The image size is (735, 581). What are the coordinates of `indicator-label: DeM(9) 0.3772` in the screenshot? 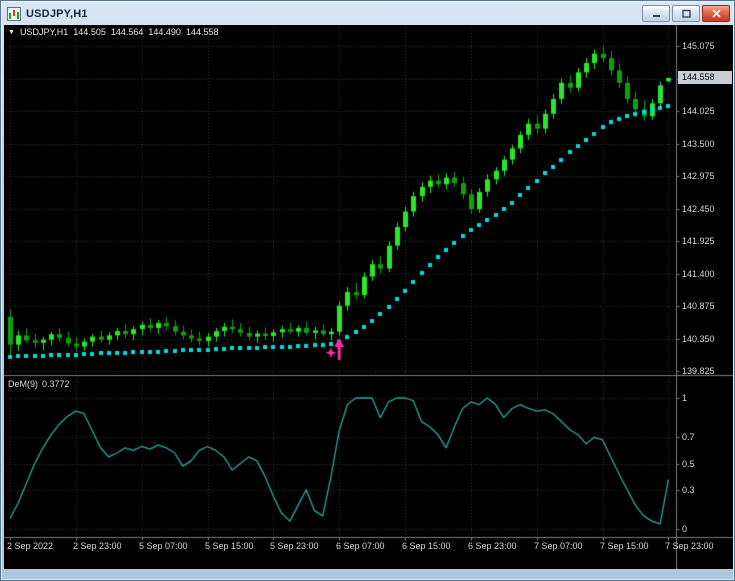 It's located at (41, 384).